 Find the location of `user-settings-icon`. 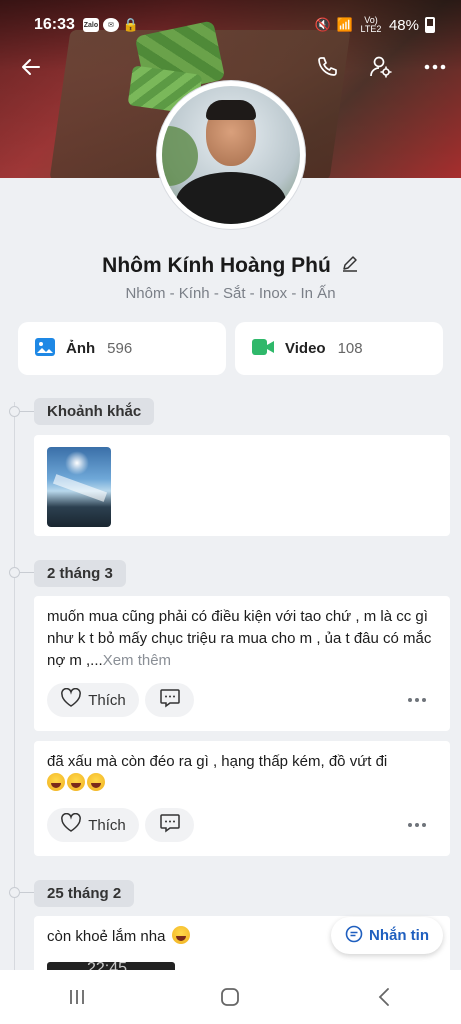

user-settings-icon is located at coordinates (381, 67).